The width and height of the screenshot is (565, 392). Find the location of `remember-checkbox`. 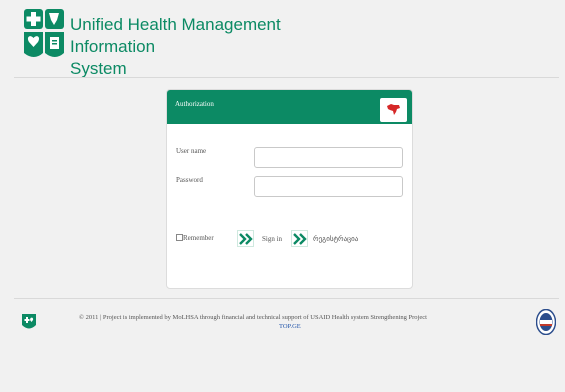

remember-checkbox is located at coordinates (179, 237).